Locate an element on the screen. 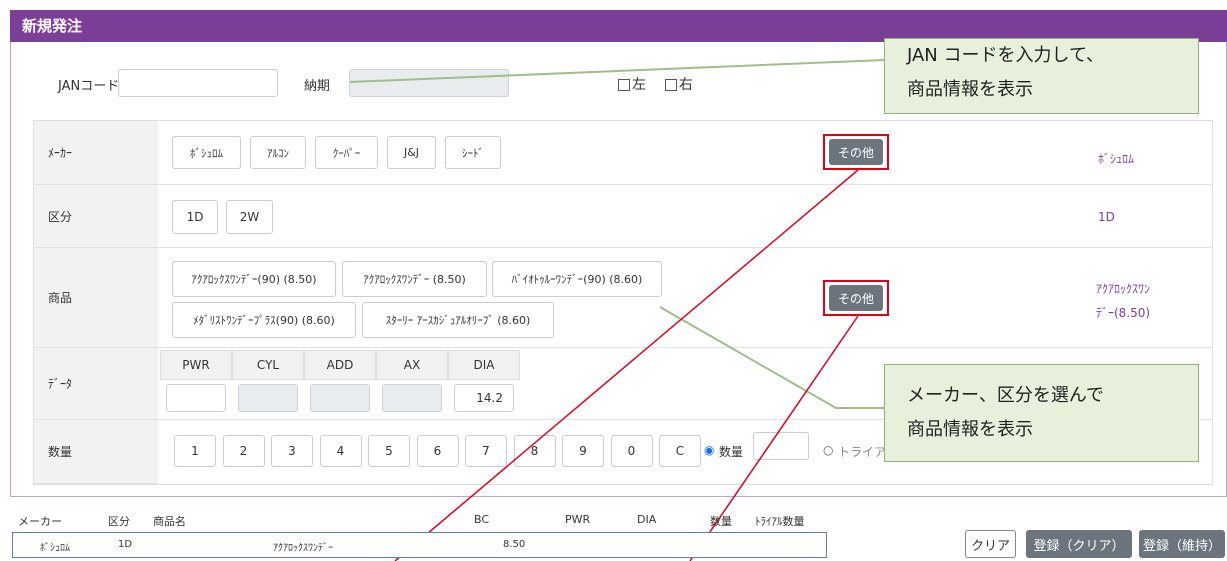  list-header-pwr: PWR is located at coordinates (578, 519).